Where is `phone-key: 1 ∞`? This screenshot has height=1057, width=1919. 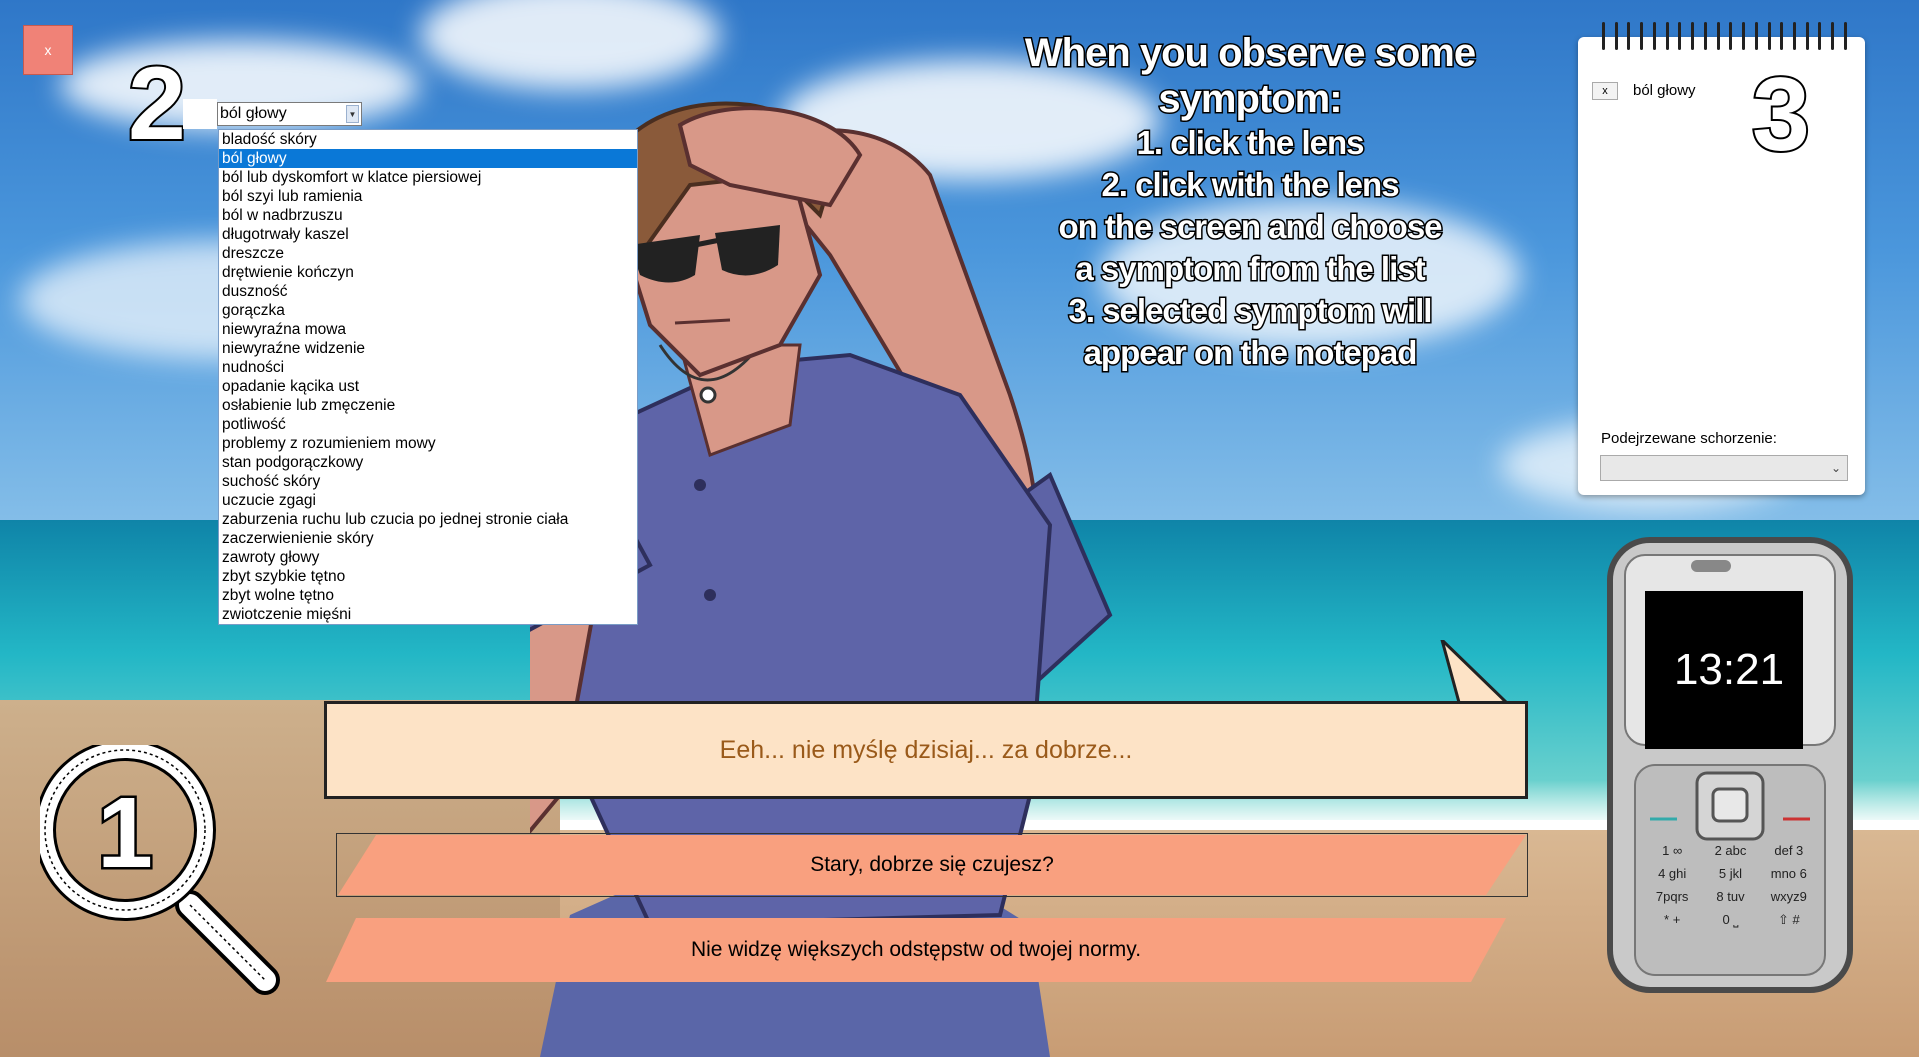 phone-key: 1 ∞ is located at coordinates (1672, 850).